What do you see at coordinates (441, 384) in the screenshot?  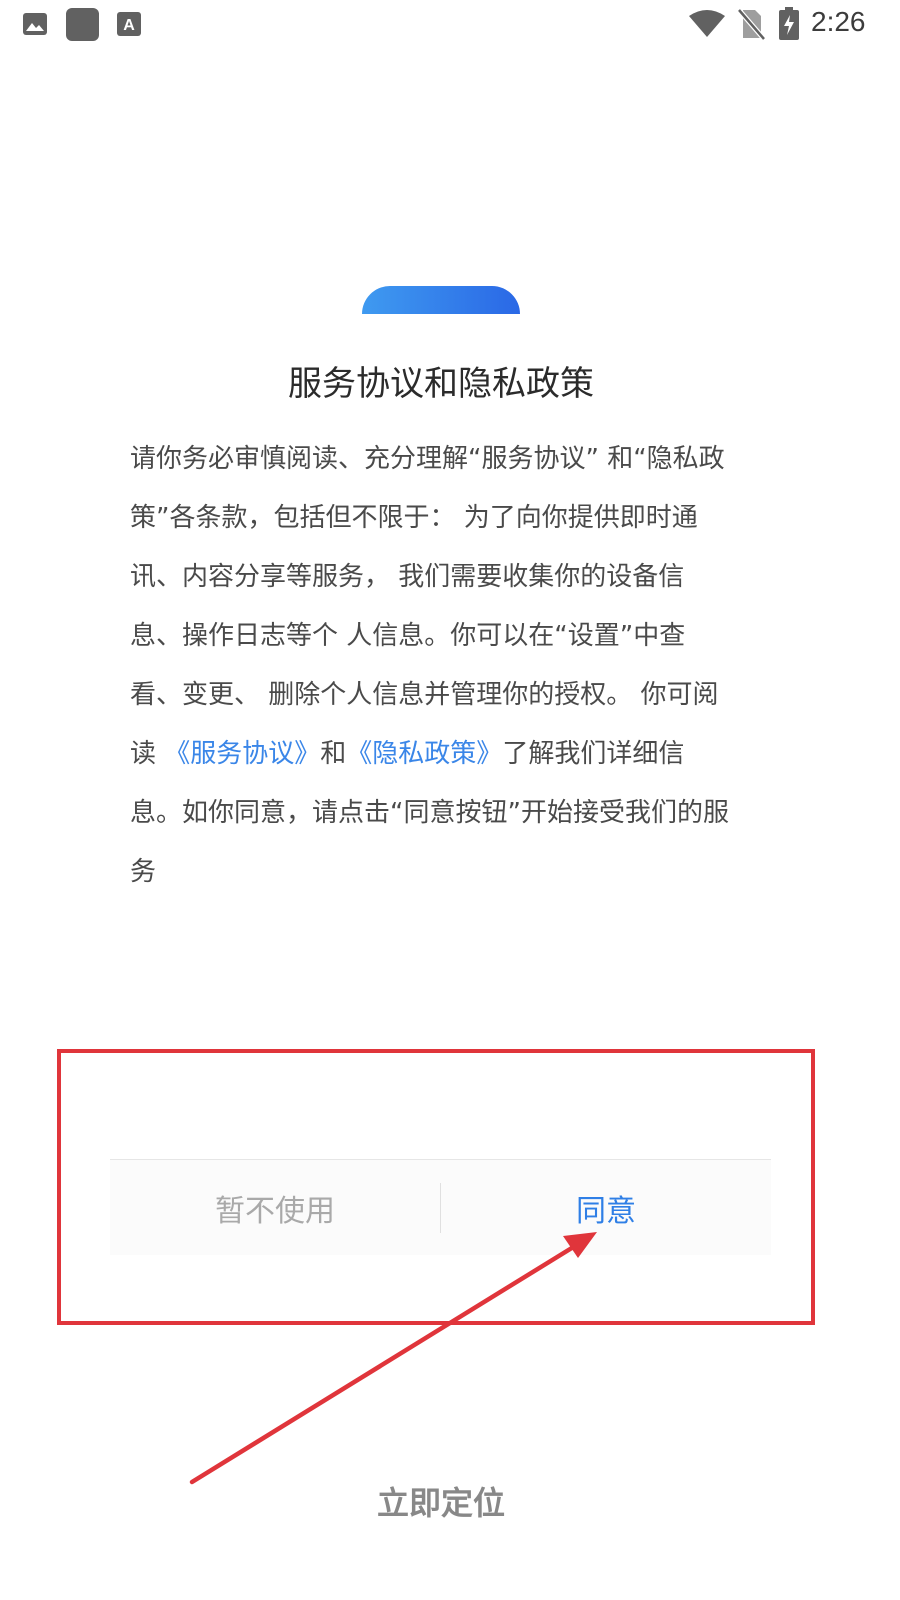 I see `dialog-title: 服务协议和隐私政策` at bounding box center [441, 384].